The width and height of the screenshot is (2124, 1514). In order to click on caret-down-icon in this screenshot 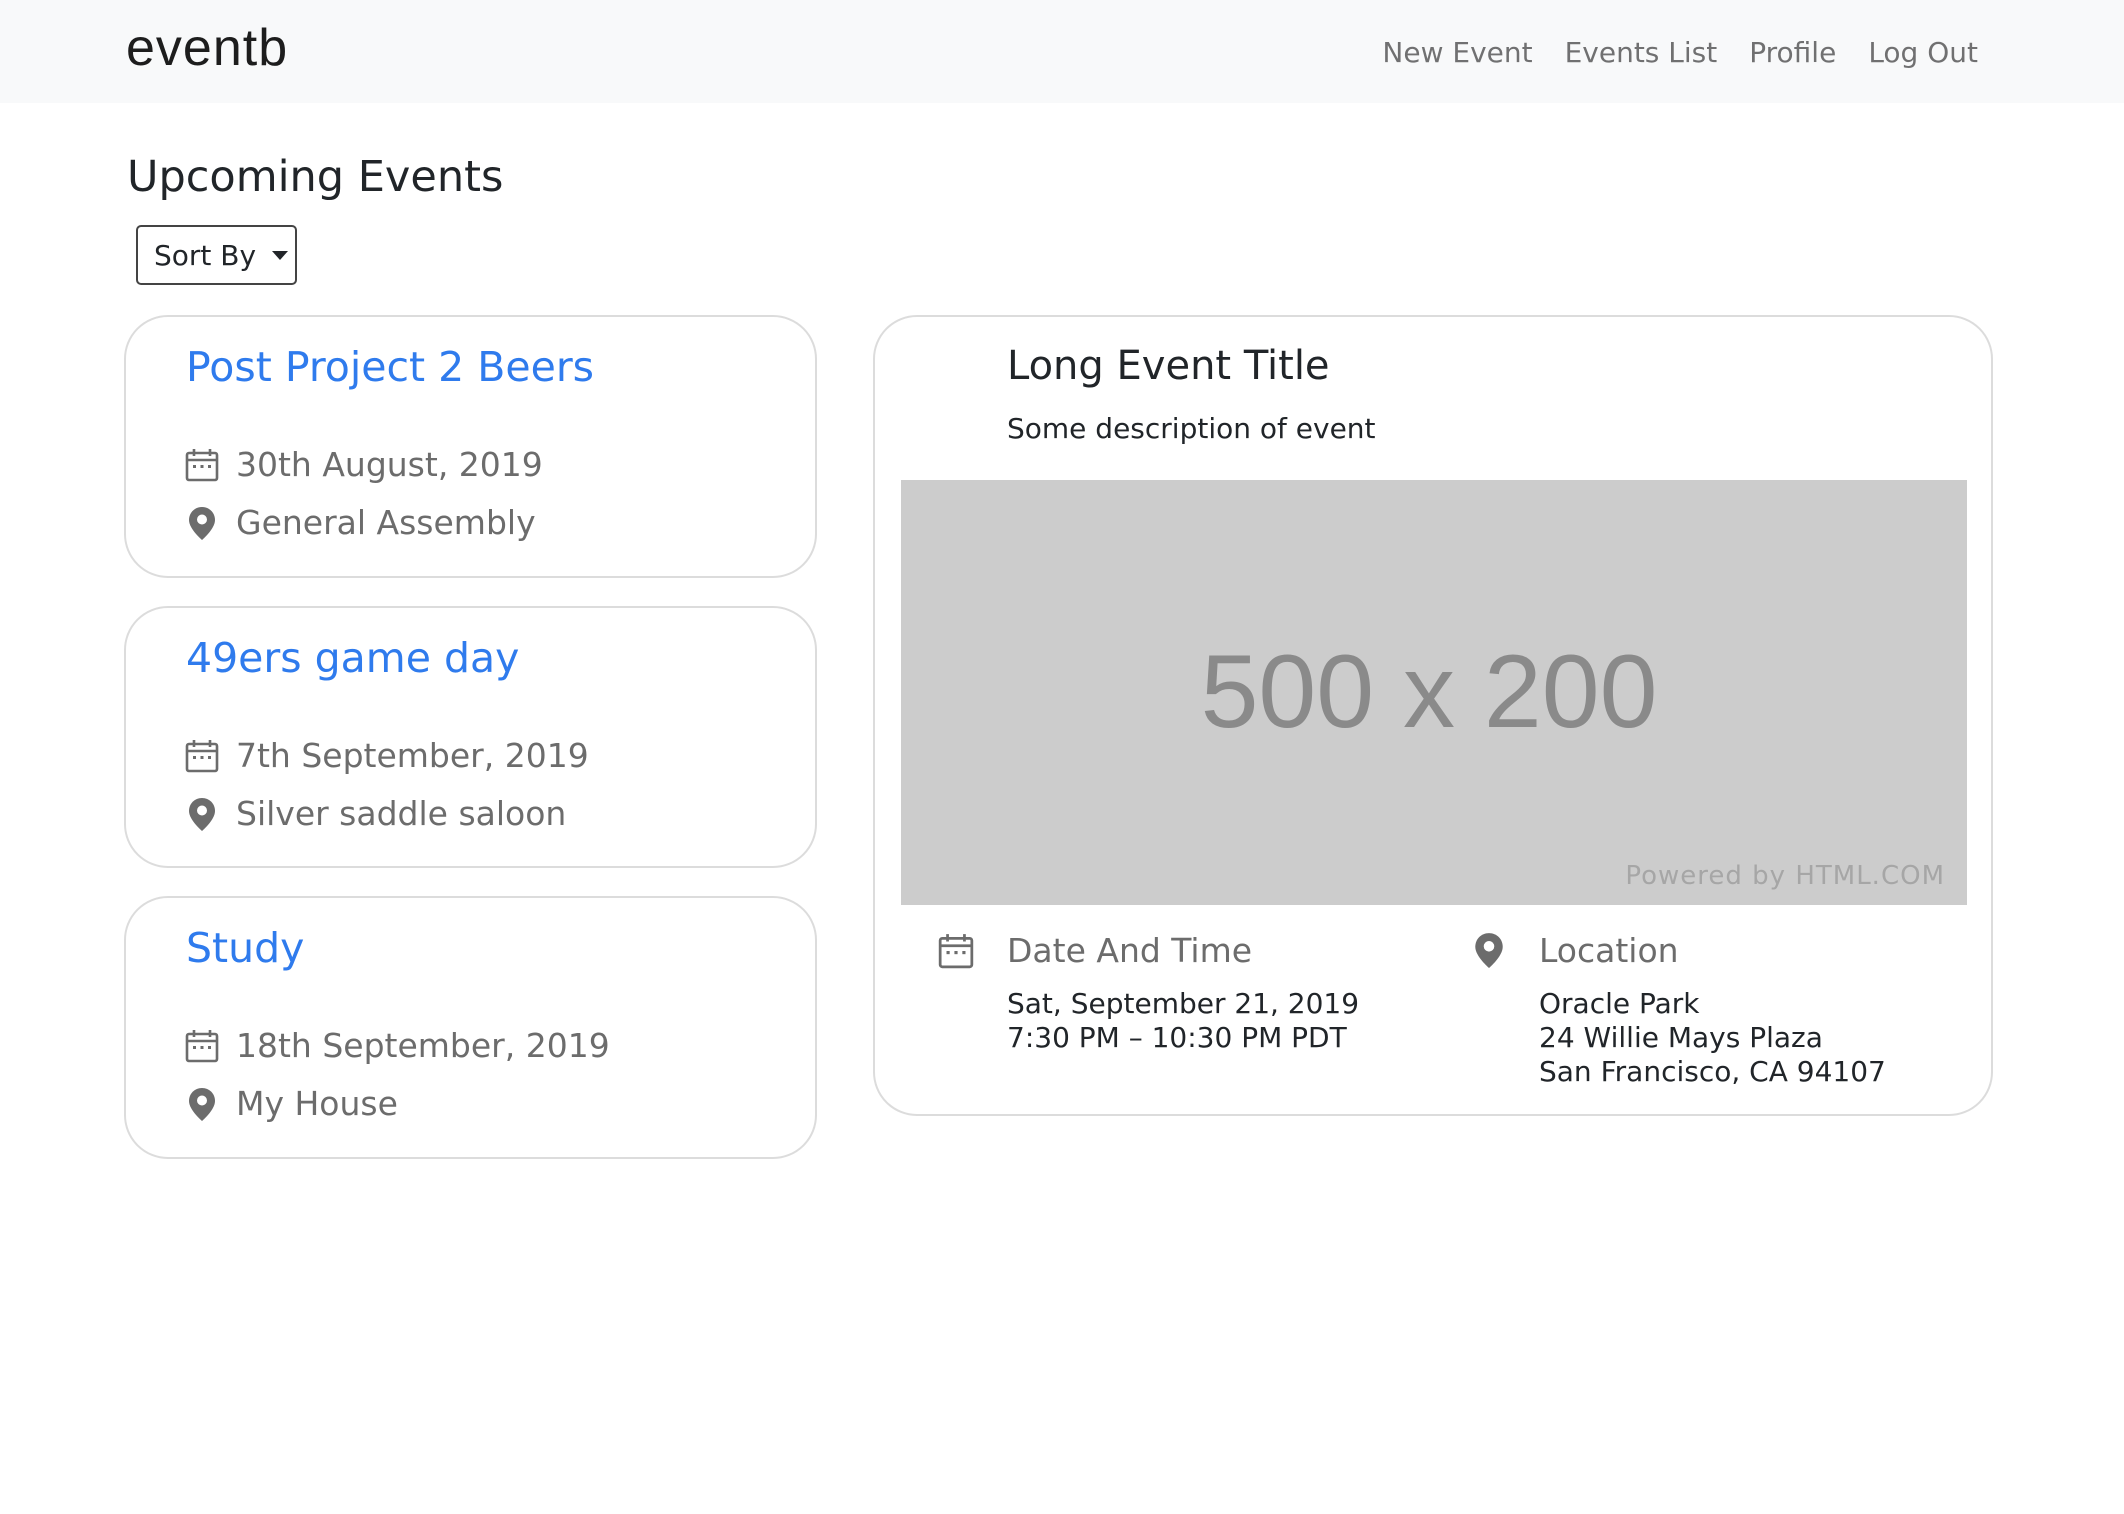, I will do `click(280, 255)`.